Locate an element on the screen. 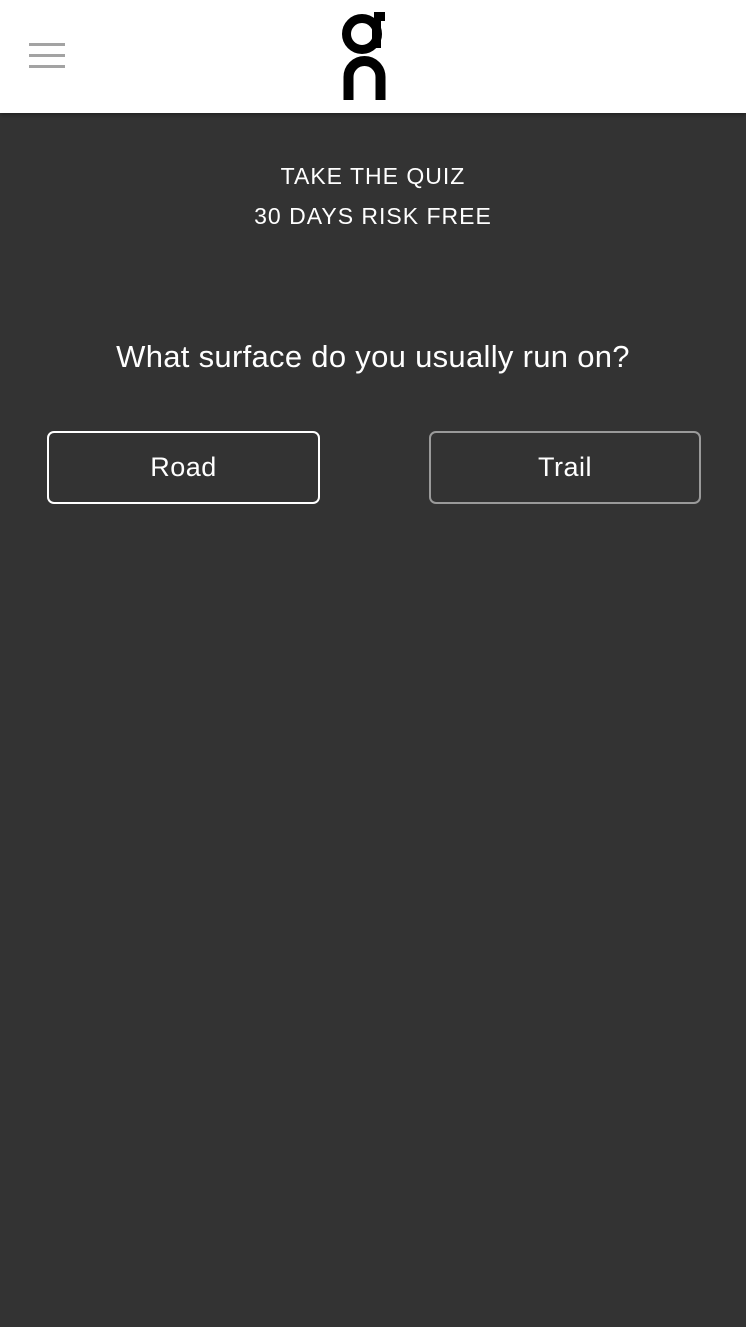 The image size is (746, 1327). menu-bar-bottom is located at coordinates (47, 66).